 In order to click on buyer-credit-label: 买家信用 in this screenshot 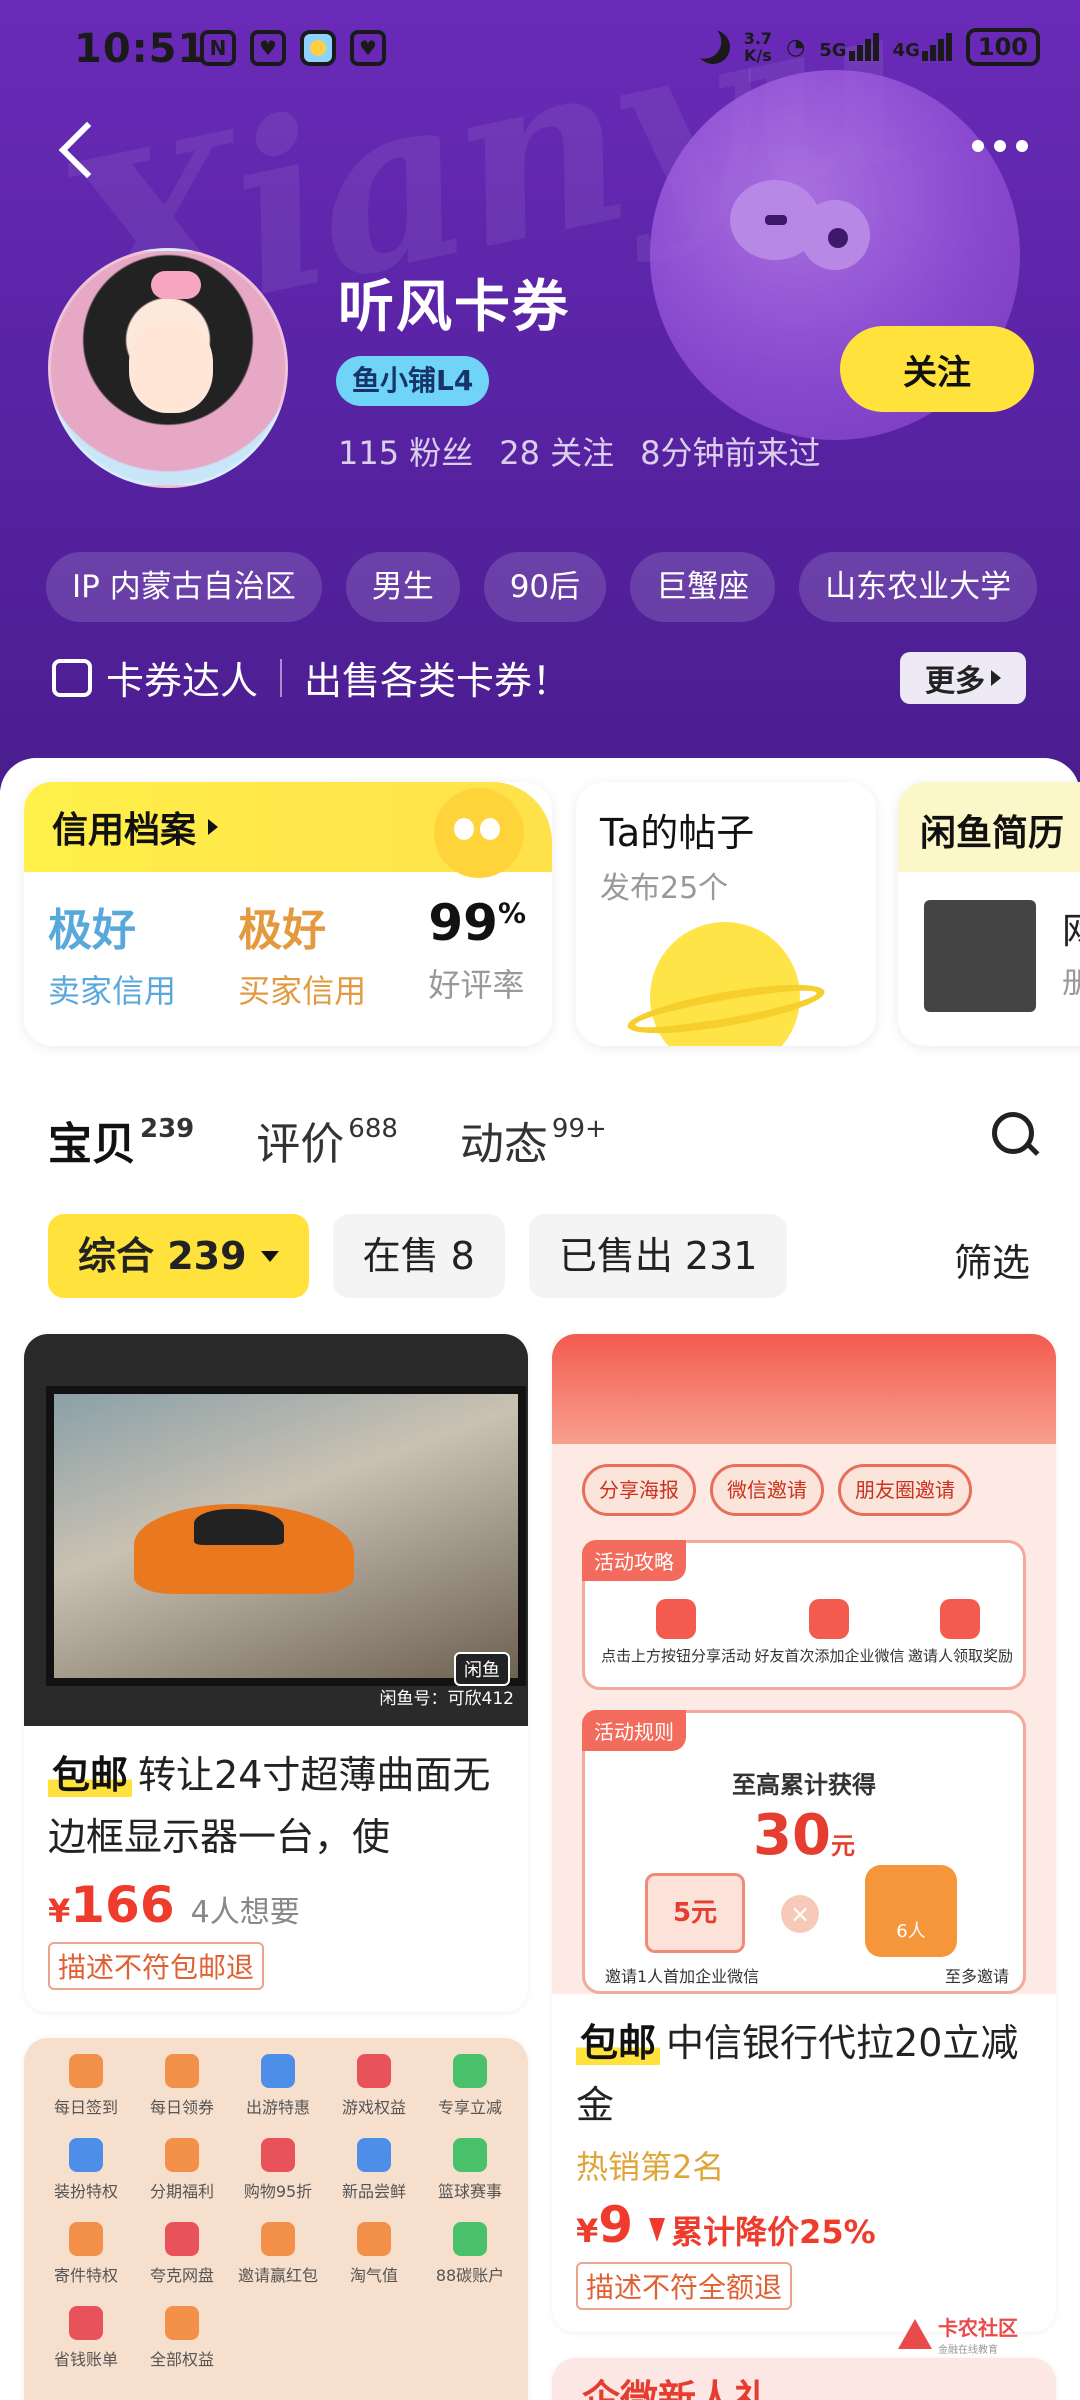, I will do `click(302, 991)`.